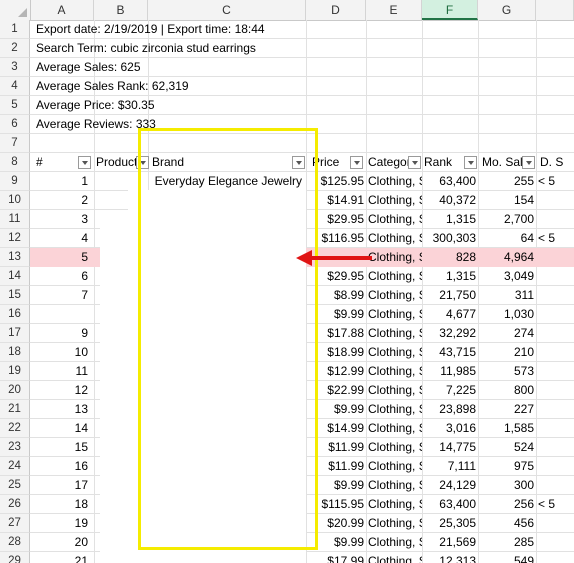 The height and width of the screenshot is (563, 574). Describe the element at coordinates (15, 352) in the screenshot. I see `row-header: 18` at that location.